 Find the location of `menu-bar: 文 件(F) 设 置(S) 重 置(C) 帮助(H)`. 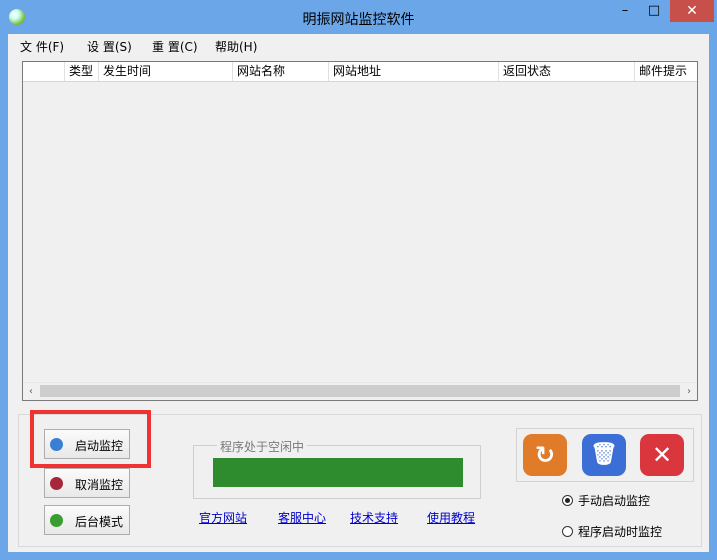

menu-bar: 文 件(F) 设 置(S) 重 置(C) 帮助(H) is located at coordinates (358, 46).